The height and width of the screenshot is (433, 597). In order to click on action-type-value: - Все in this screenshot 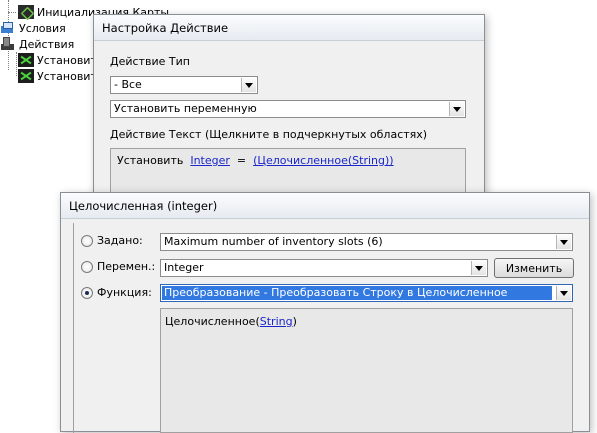, I will do `click(128, 84)`.